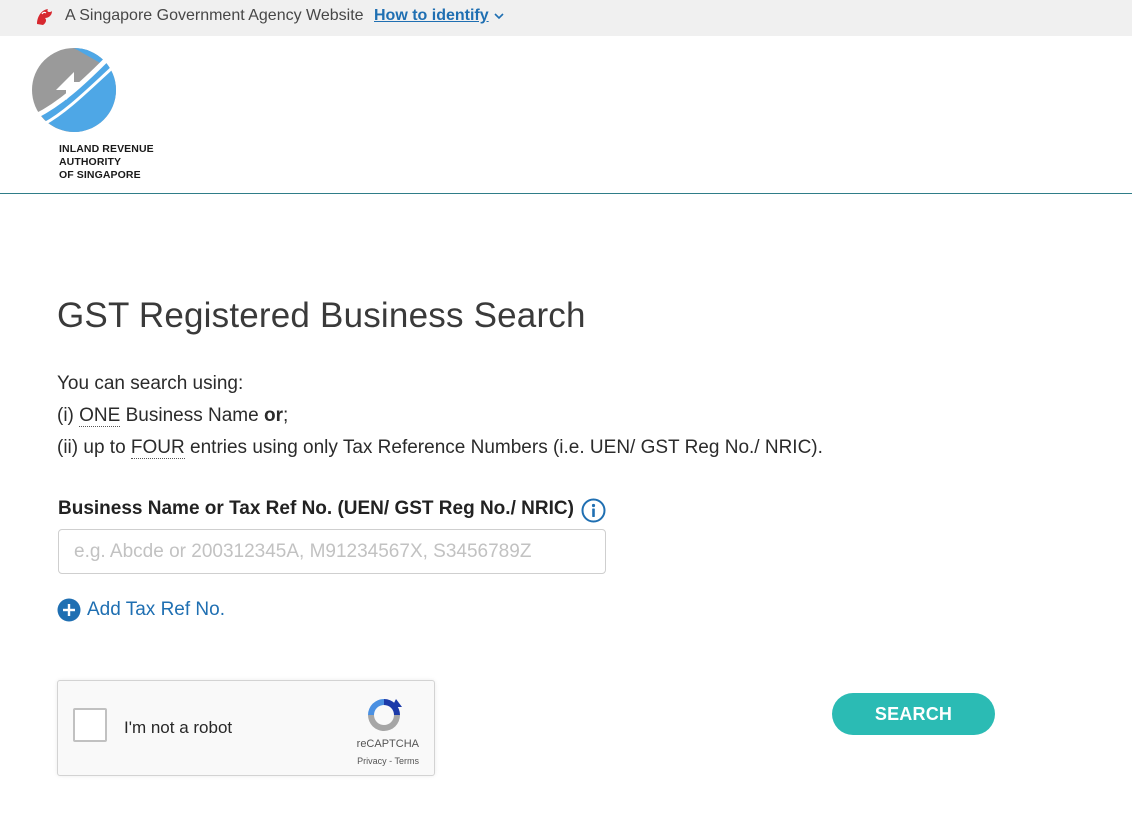 The height and width of the screenshot is (823, 1132). What do you see at coordinates (913, 714) in the screenshot?
I see `search-button: SEARCH` at bounding box center [913, 714].